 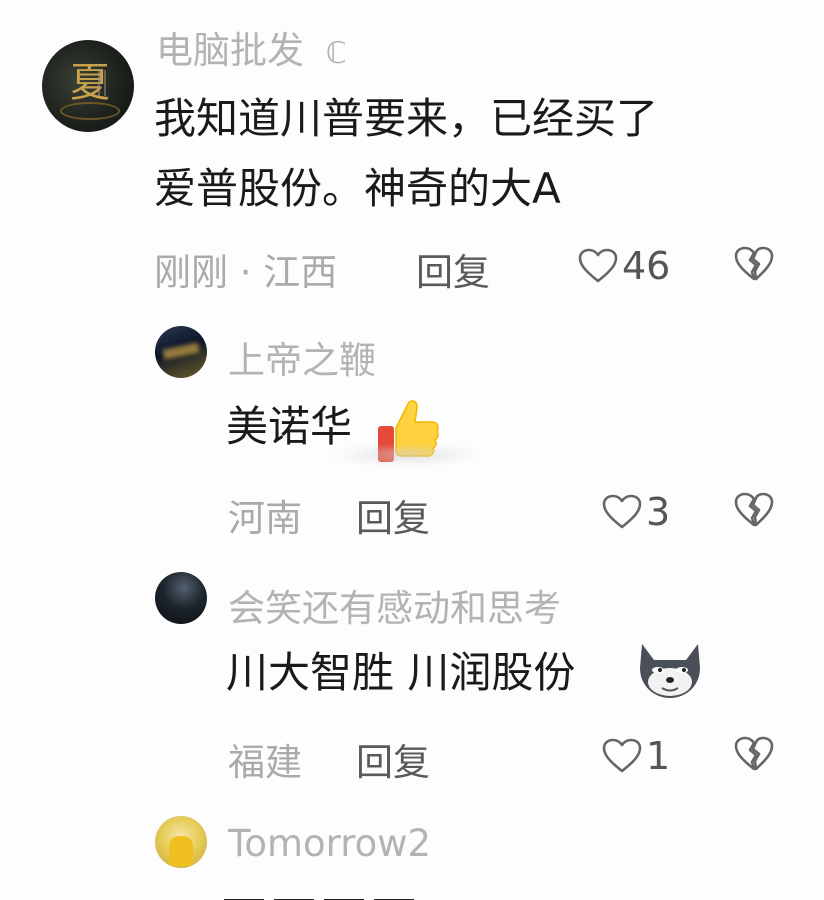 What do you see at coordinates (670, 671) in the screenshot?
I see `doge-wolf-emoji-icon` at bounding box center [670, 671].